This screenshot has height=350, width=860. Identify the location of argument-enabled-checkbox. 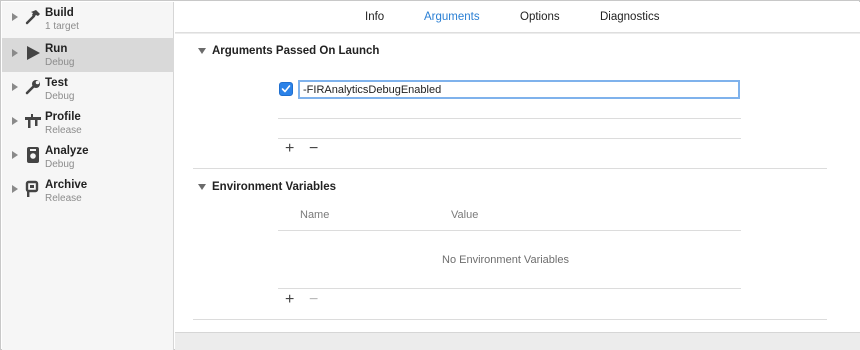
(286, 89).